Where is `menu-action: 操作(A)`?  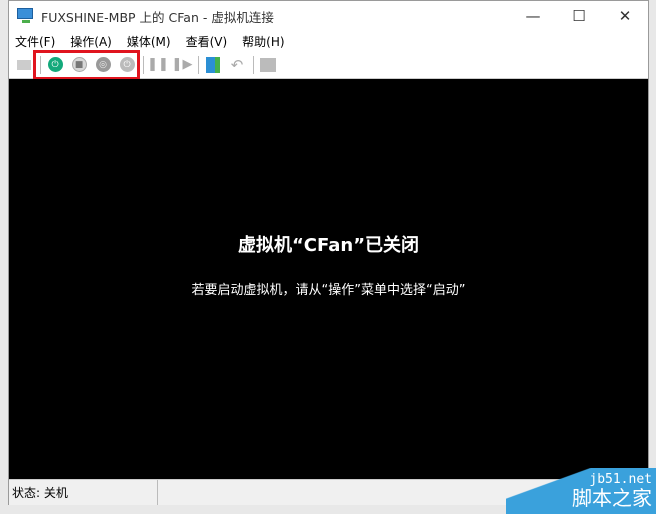 menu-action: 操作(A) is located at coordinates (91, 41).